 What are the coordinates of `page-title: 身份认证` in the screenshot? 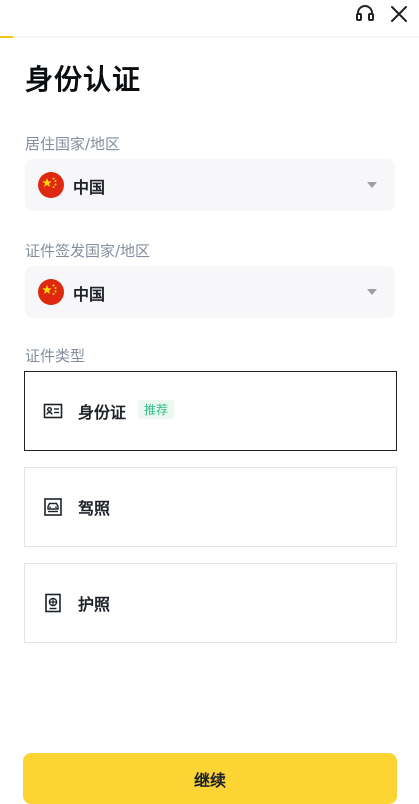 It's located at (83, 79).